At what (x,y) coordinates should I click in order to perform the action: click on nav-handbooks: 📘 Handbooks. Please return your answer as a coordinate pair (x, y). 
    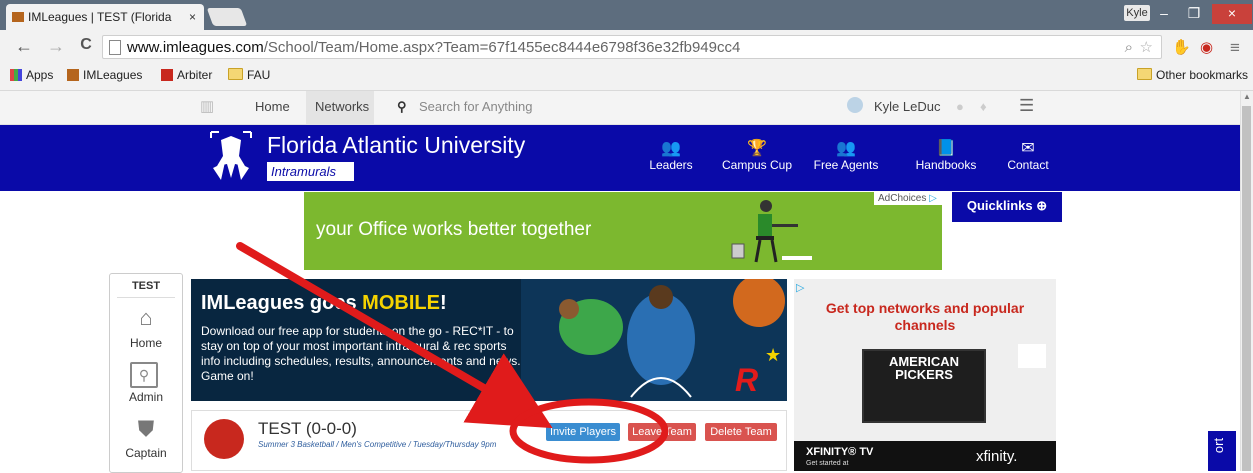
    Looking at the image, I should click on (946, 156).